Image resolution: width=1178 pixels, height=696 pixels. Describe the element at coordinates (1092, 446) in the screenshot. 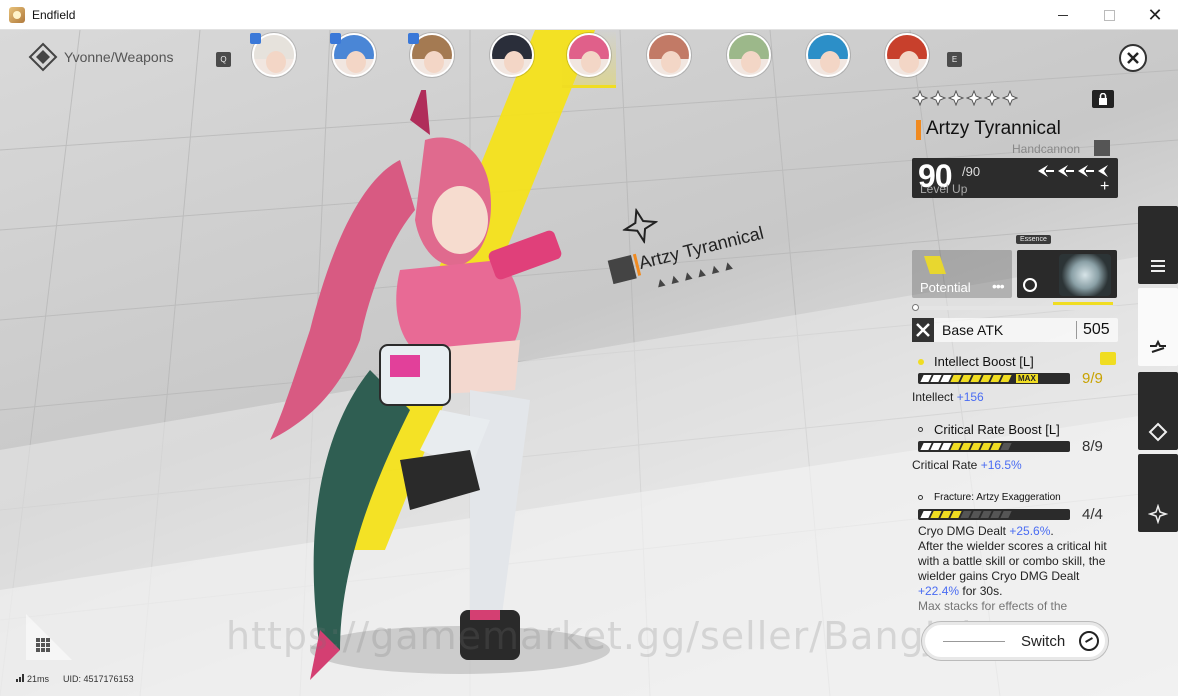

I see `stat-count: 8/9` at that location.